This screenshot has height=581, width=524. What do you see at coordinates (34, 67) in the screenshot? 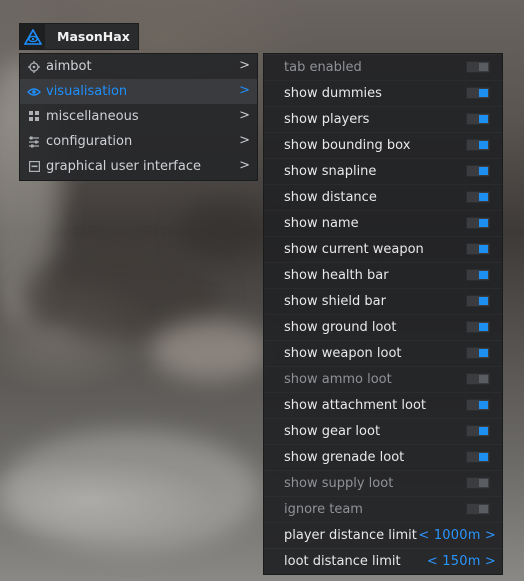
I see `crosshair-icon` at bounding box center [34, 67].